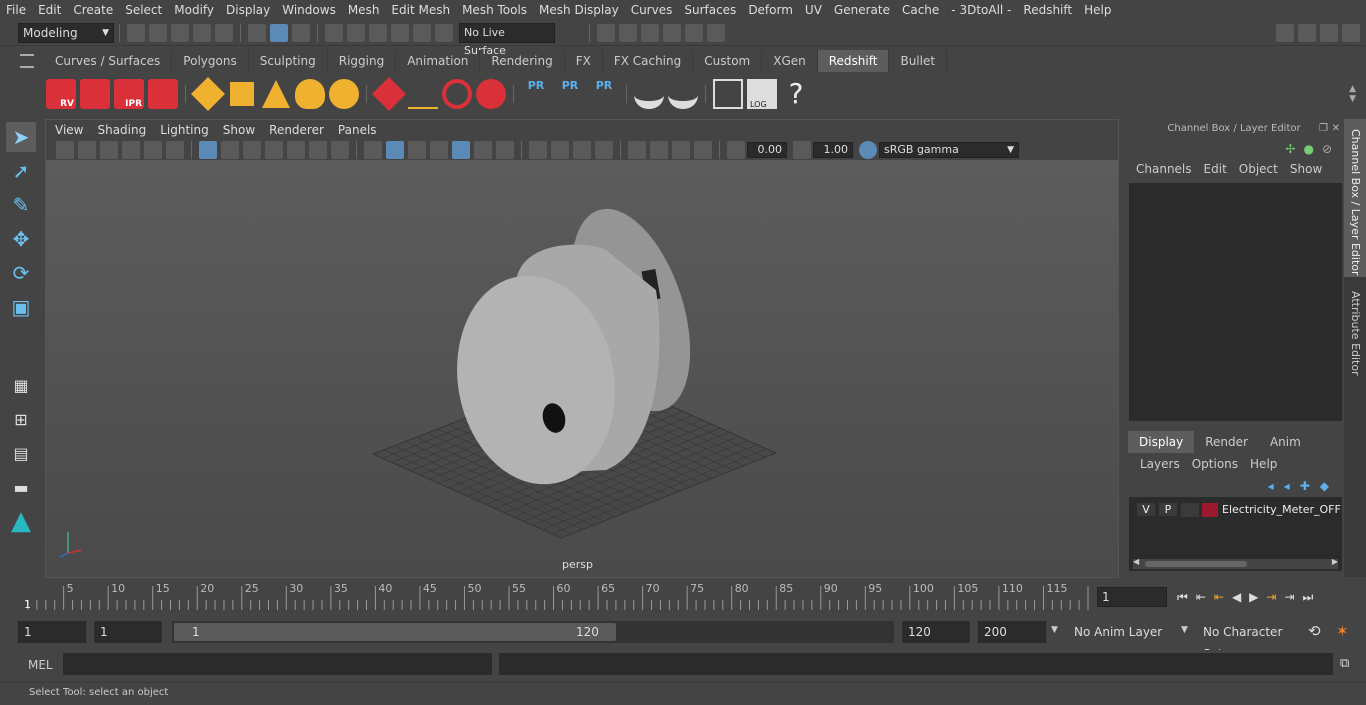 Image resolution: width=1366 pixels, height=705 pixels. I want to click on step-back-frame-icon: ⇤, so click(1219, 597).